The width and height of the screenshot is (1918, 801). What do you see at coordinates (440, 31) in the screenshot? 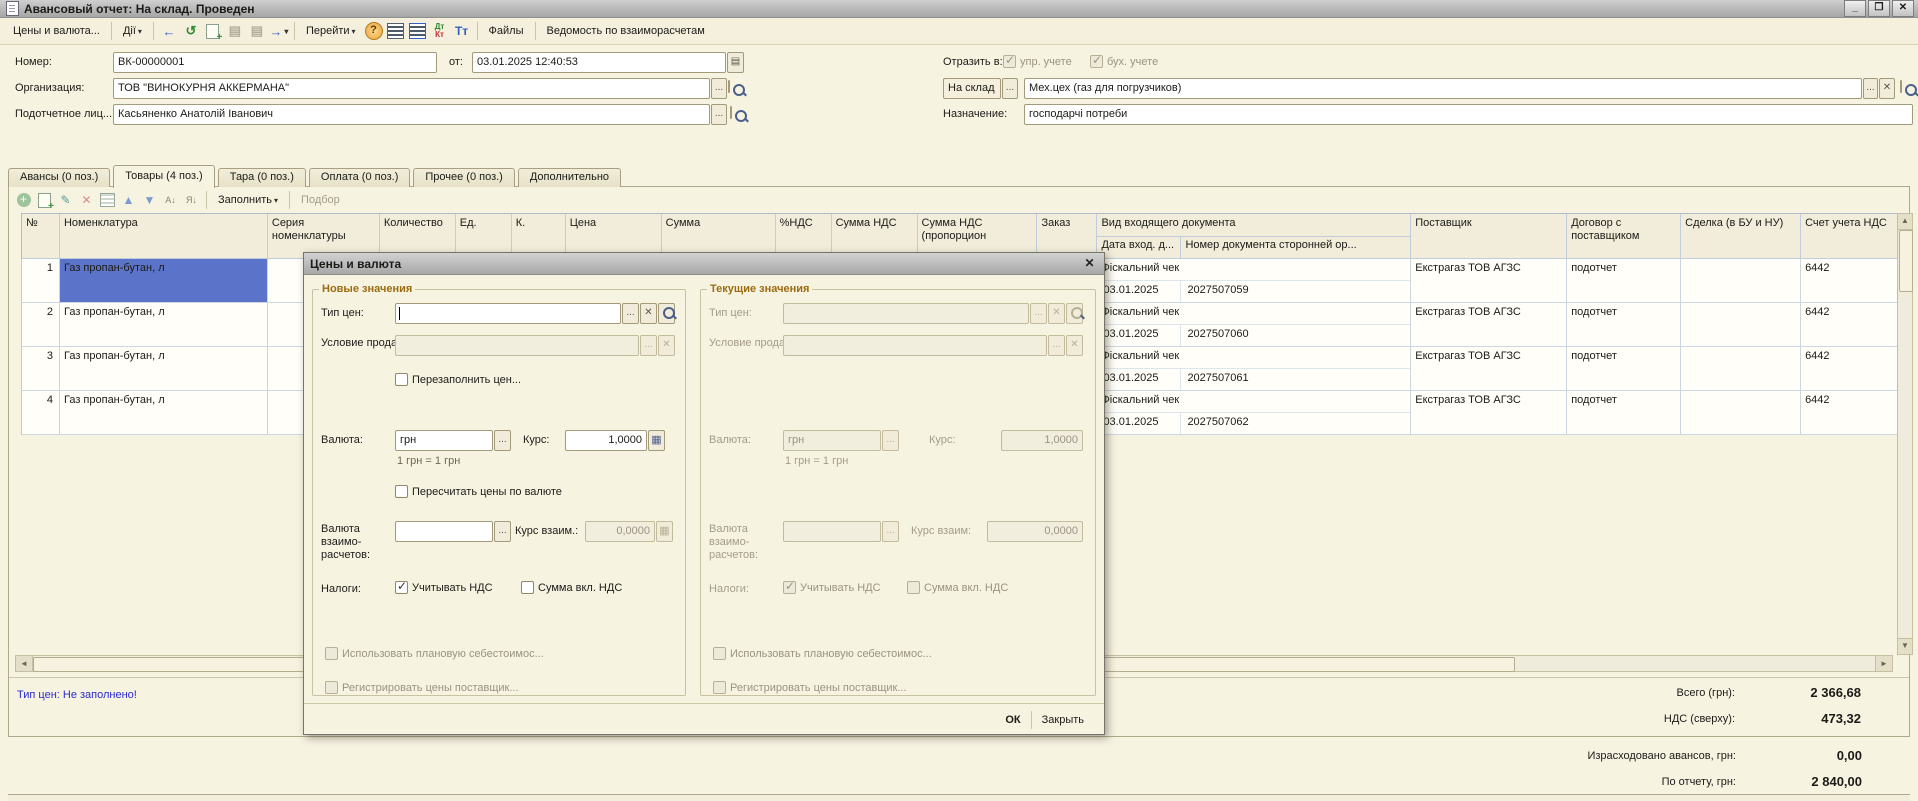
I see `dtkt-posting-icon: Дт Кт` at bounding box center [440, 31].